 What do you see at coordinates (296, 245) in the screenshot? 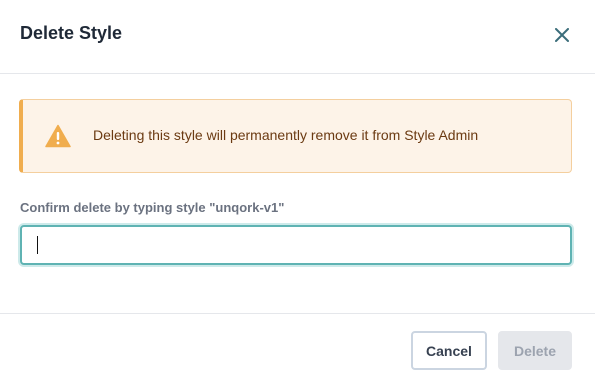
I see `confirm-style-input` at bounding box center [296, 245].